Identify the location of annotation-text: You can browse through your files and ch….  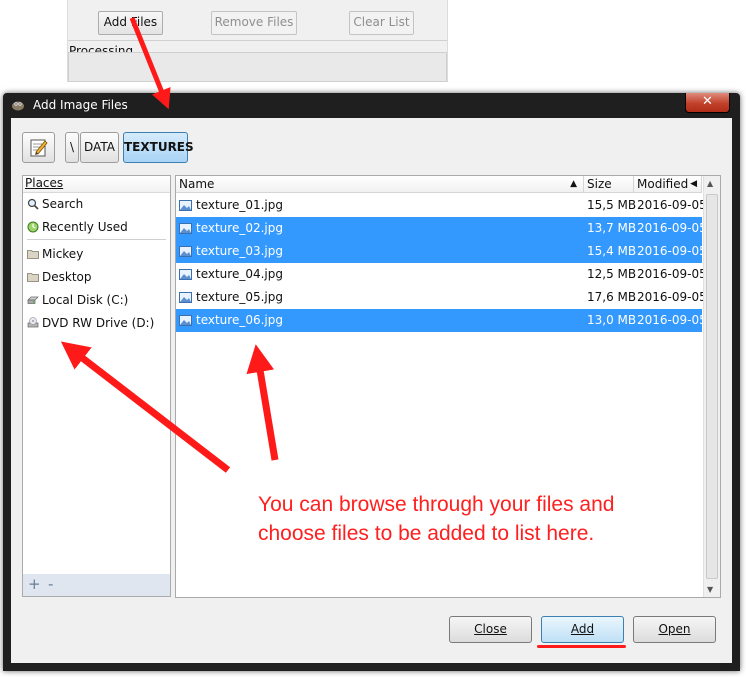
(436, 519).